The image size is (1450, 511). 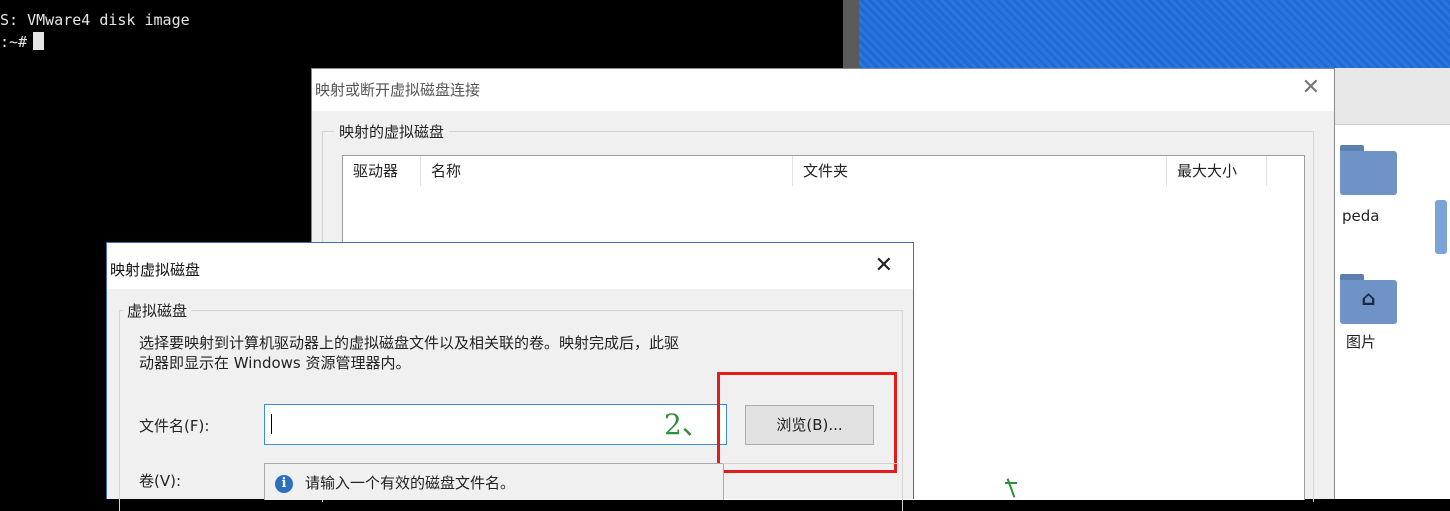 I want to click on dialog-title: 映射虚拟磁盘, so click(x=155, y=270).